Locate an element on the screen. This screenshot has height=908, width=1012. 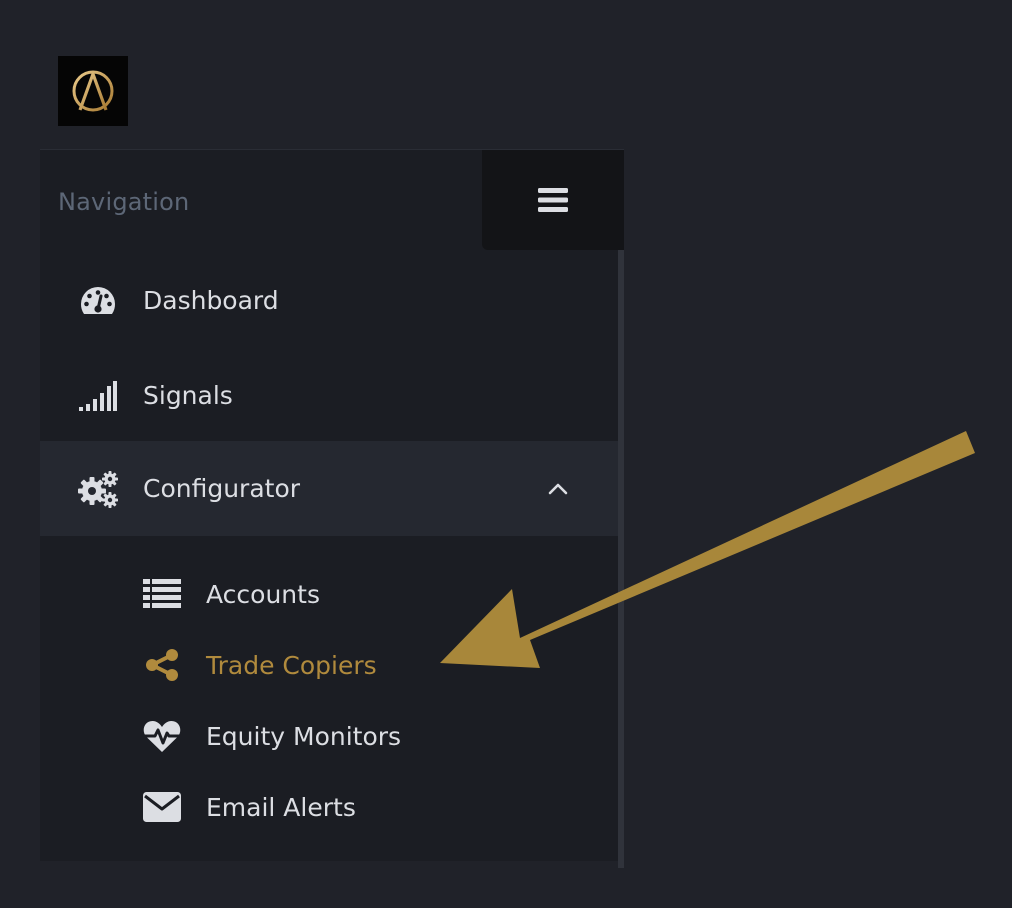
submenu-item-label: Email Alerts is located at coordinates (281, 807).